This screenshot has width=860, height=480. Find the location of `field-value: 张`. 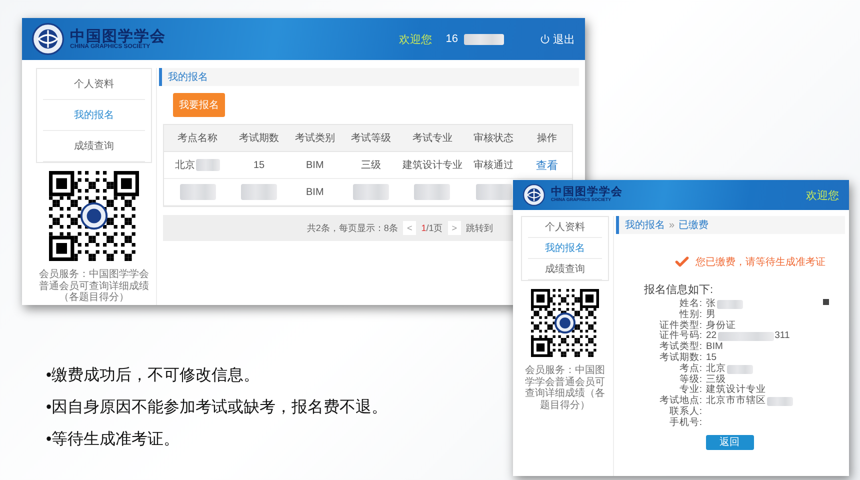

field-value: 张 is located at coordinates (711, 304).